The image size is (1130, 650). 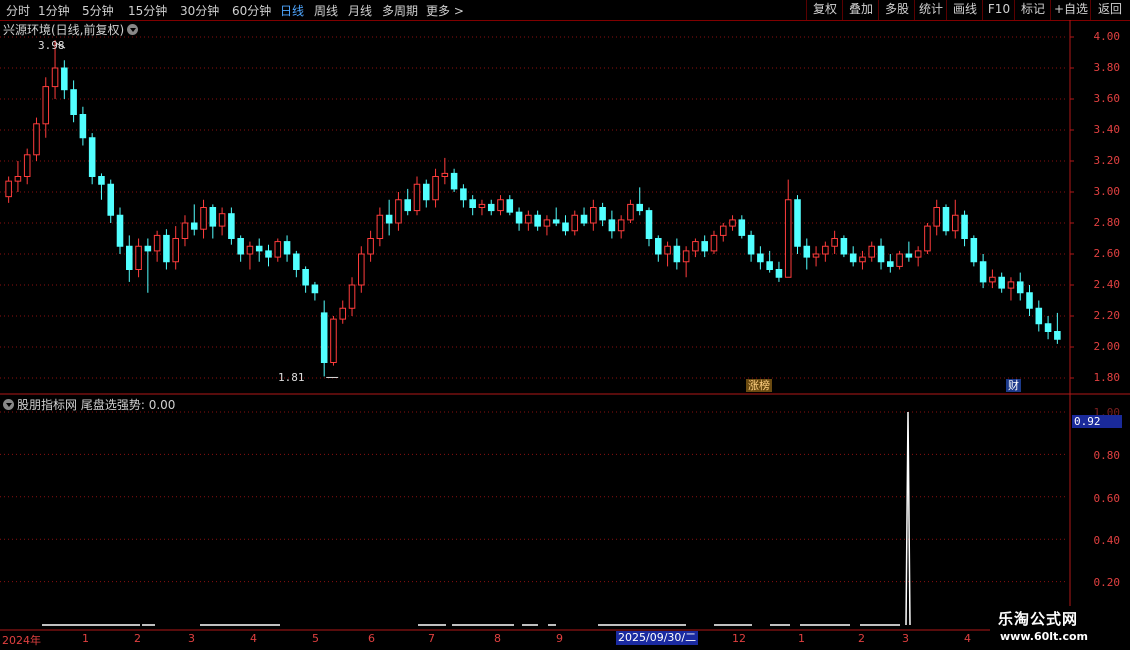 I want to click on overlay-button: 叠加, so click(x=860, y=10).